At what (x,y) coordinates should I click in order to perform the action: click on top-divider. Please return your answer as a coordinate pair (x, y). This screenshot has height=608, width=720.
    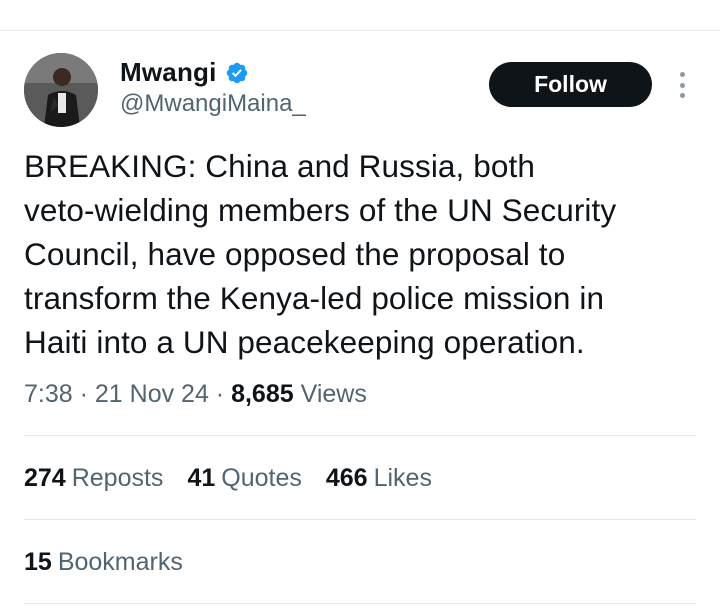
    Looking at the image, I should click on (360, 30).